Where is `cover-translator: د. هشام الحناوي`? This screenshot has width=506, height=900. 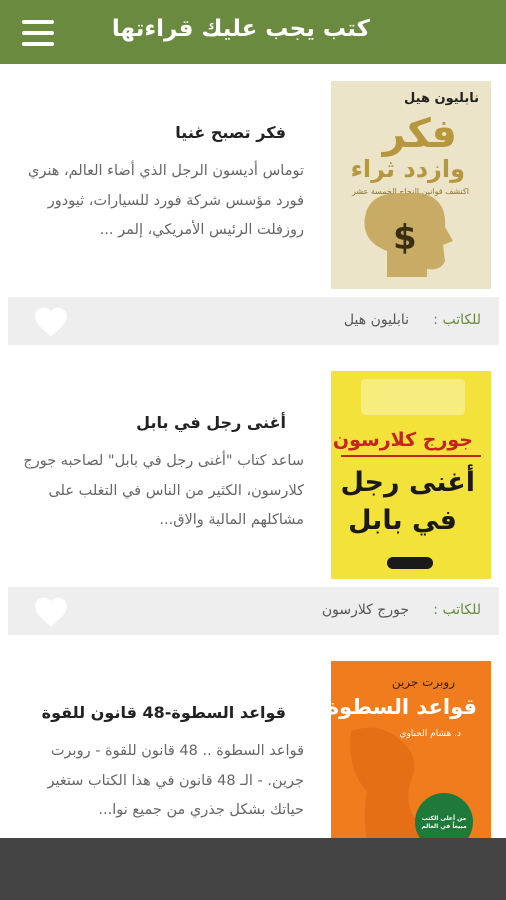 cover-translator: د. هشام الحناوي is located at coordinates (430, 734).